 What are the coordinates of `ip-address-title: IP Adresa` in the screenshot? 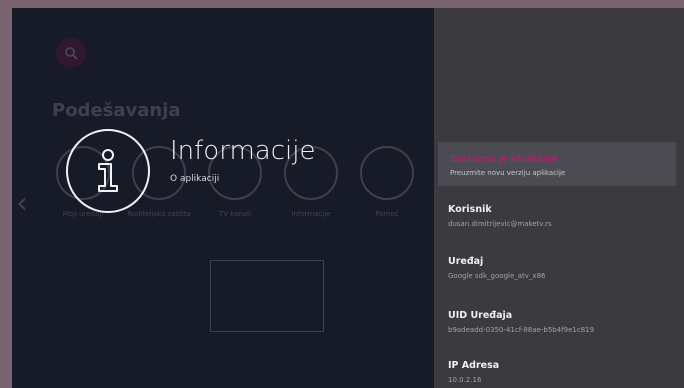 It's located at (474, 365).